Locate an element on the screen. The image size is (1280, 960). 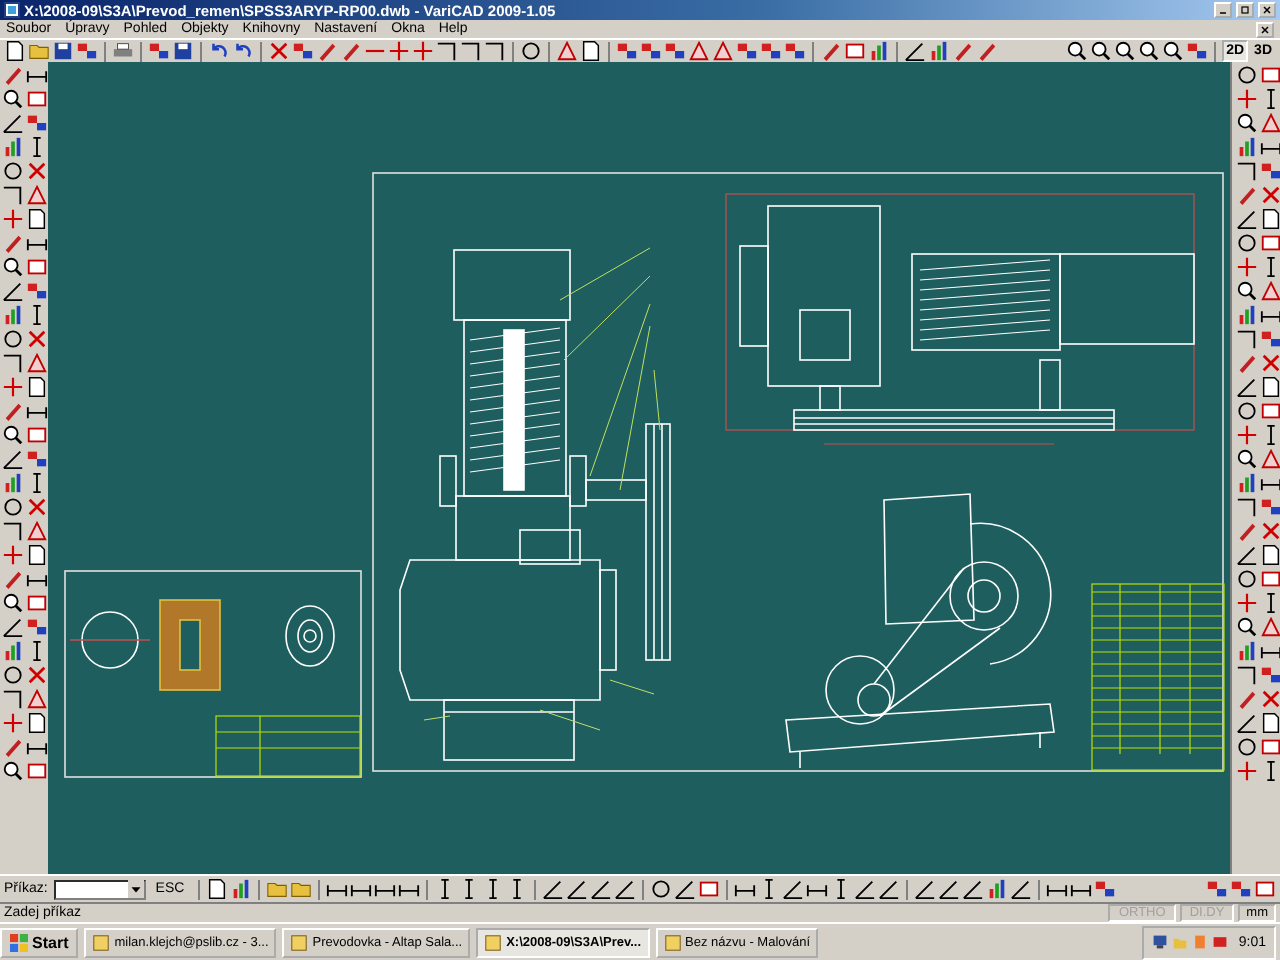
undo-icon is located at coordinates (219, 51).